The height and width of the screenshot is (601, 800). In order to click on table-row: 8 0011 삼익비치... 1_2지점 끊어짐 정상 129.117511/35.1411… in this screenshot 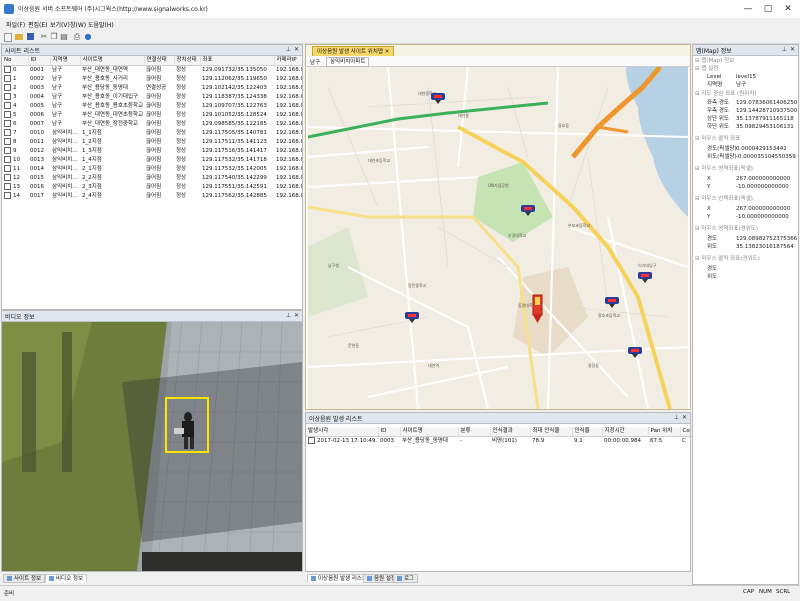, I will do `click(152, 142)`.